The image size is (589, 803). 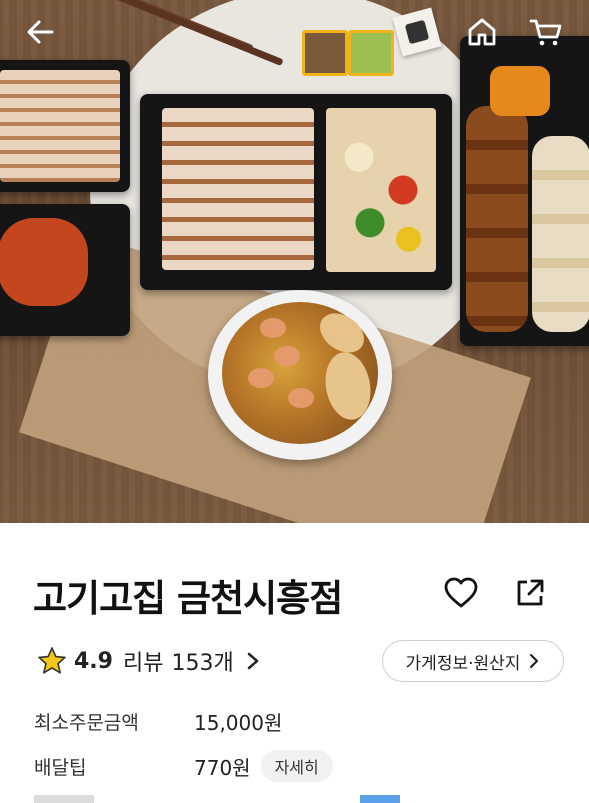 I want to click on rating-value: 4.9, so click(x=93, y=661).